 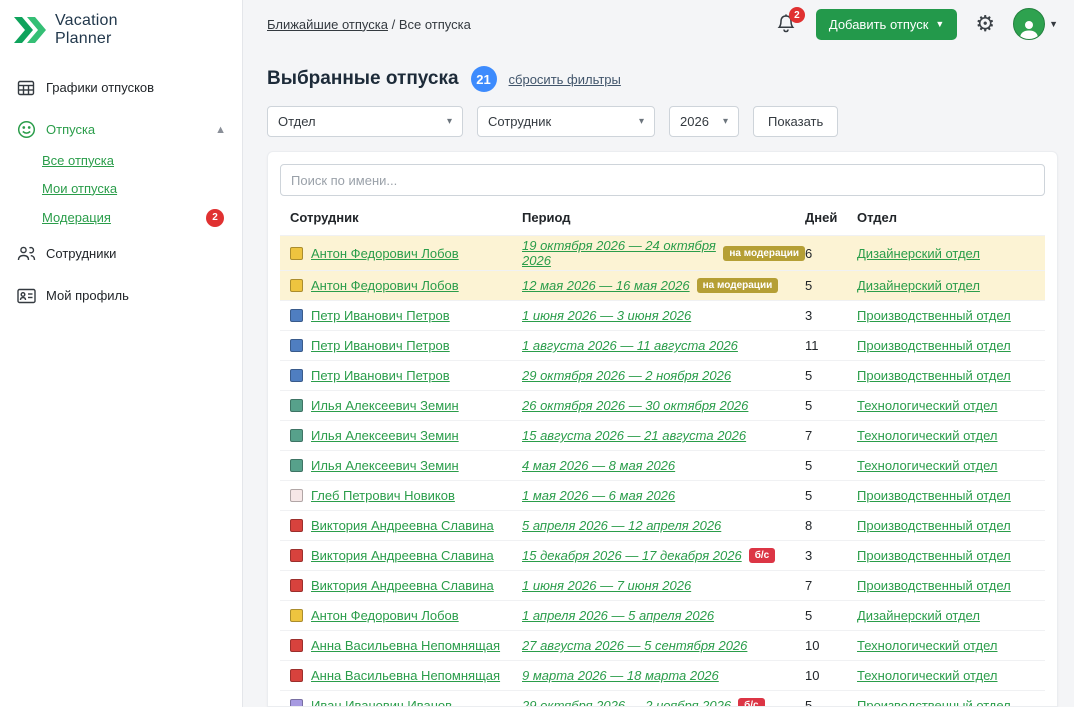 What do you see at coordinates (762, 555) in the screenshot?
I see `vacation-status-badge: б/с` at bounding box center [762, 555].